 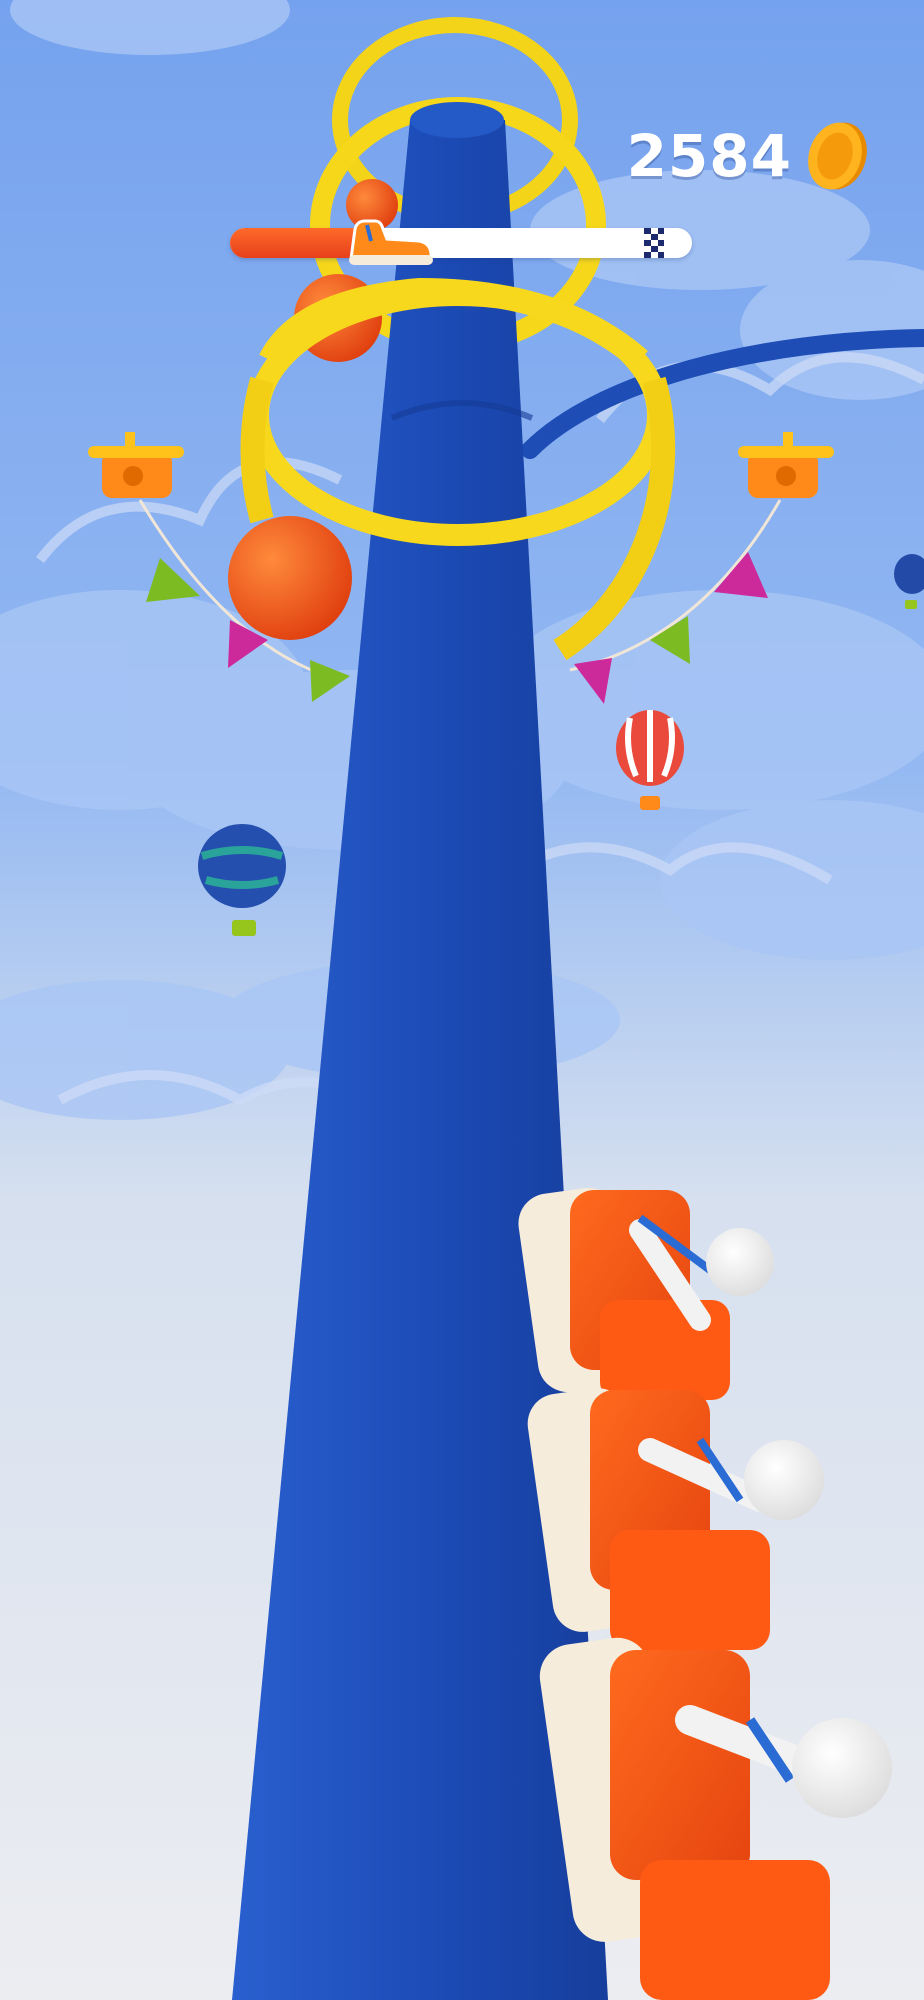 What do you see at coordinates (709, 156) in the screenshot?
I see `coin-count: 2584` at bounding box center [709, 156].